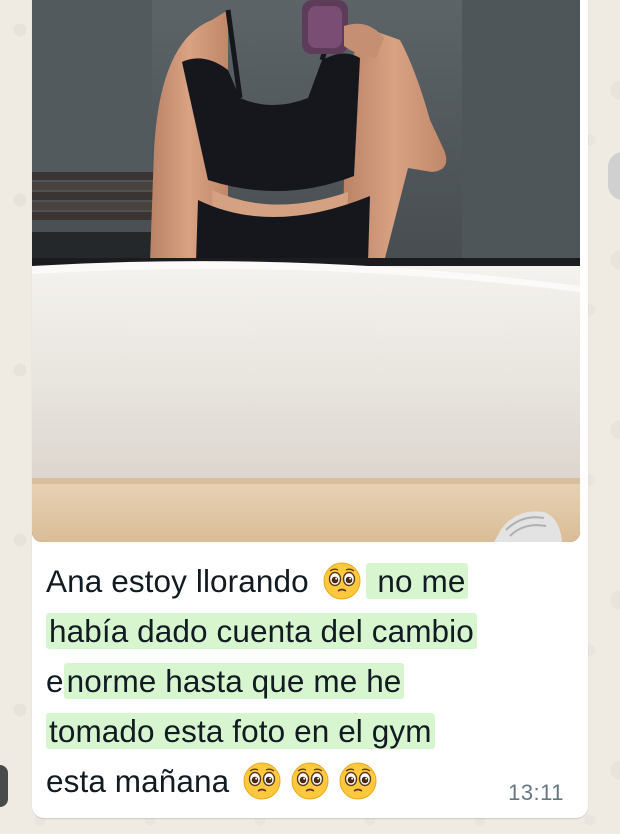 The image size is (620, 834). Describe the element at coordinates (55, 681) in the screenshot. I see `message-text-segment: e` at that location.